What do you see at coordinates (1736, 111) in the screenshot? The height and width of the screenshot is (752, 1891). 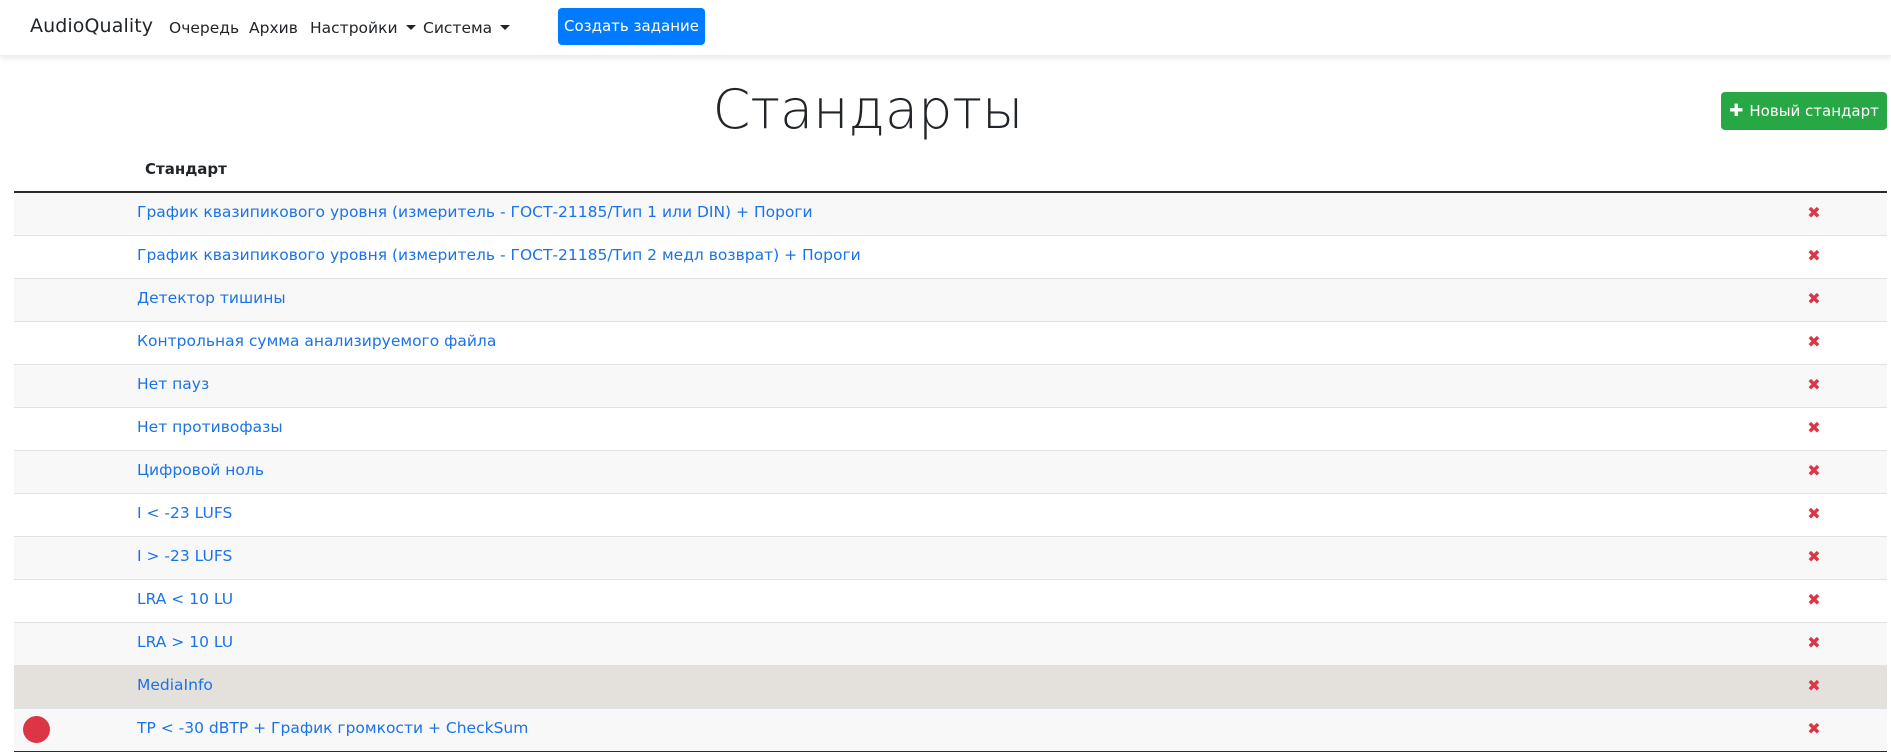 I see `plus-icon: ✚` at bounding box center [1736, 111].